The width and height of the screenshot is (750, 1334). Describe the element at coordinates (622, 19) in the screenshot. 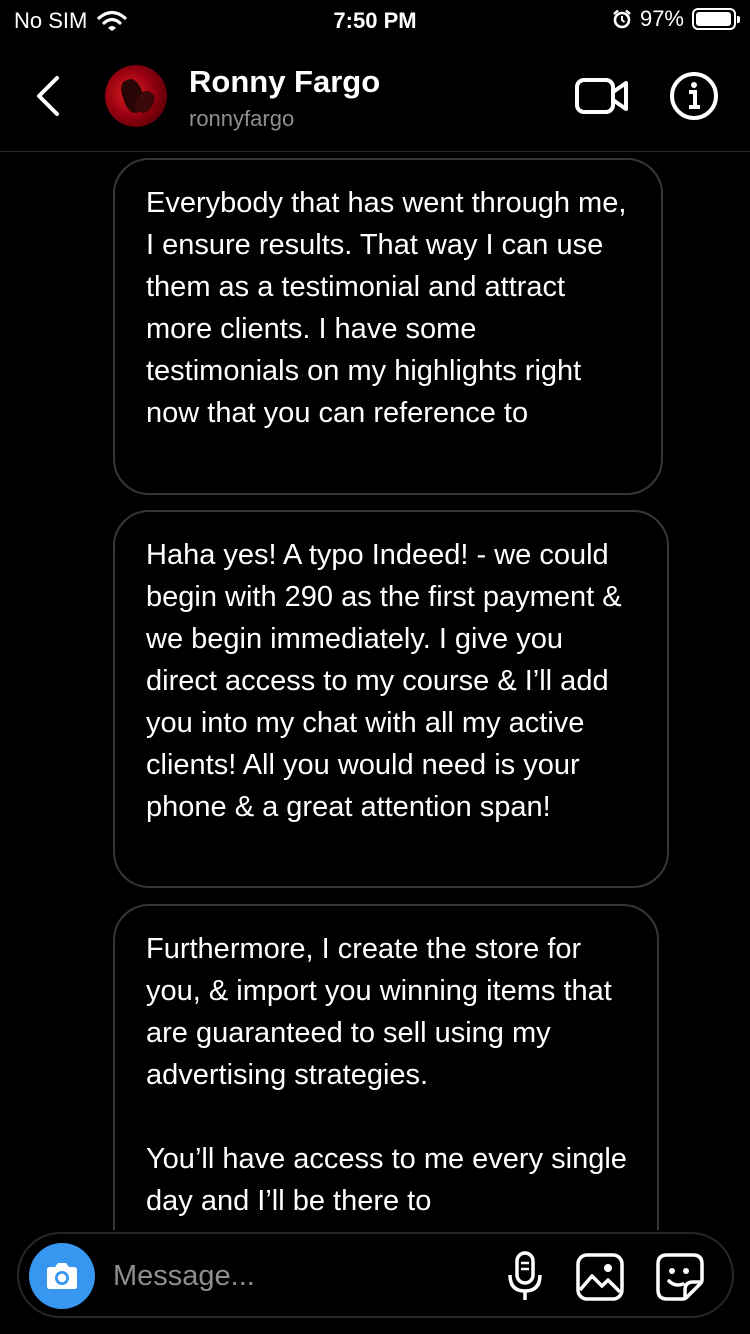

I see `alarm-icon` at that location.